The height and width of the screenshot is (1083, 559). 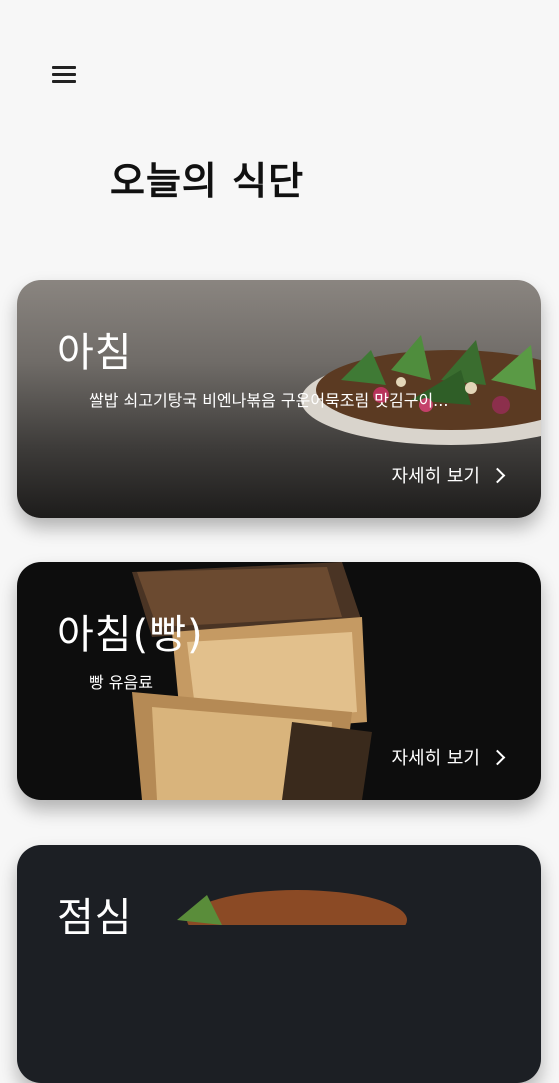 I want to click on meal-menu-text: 빵 유음료, so click(x=121, y=682).